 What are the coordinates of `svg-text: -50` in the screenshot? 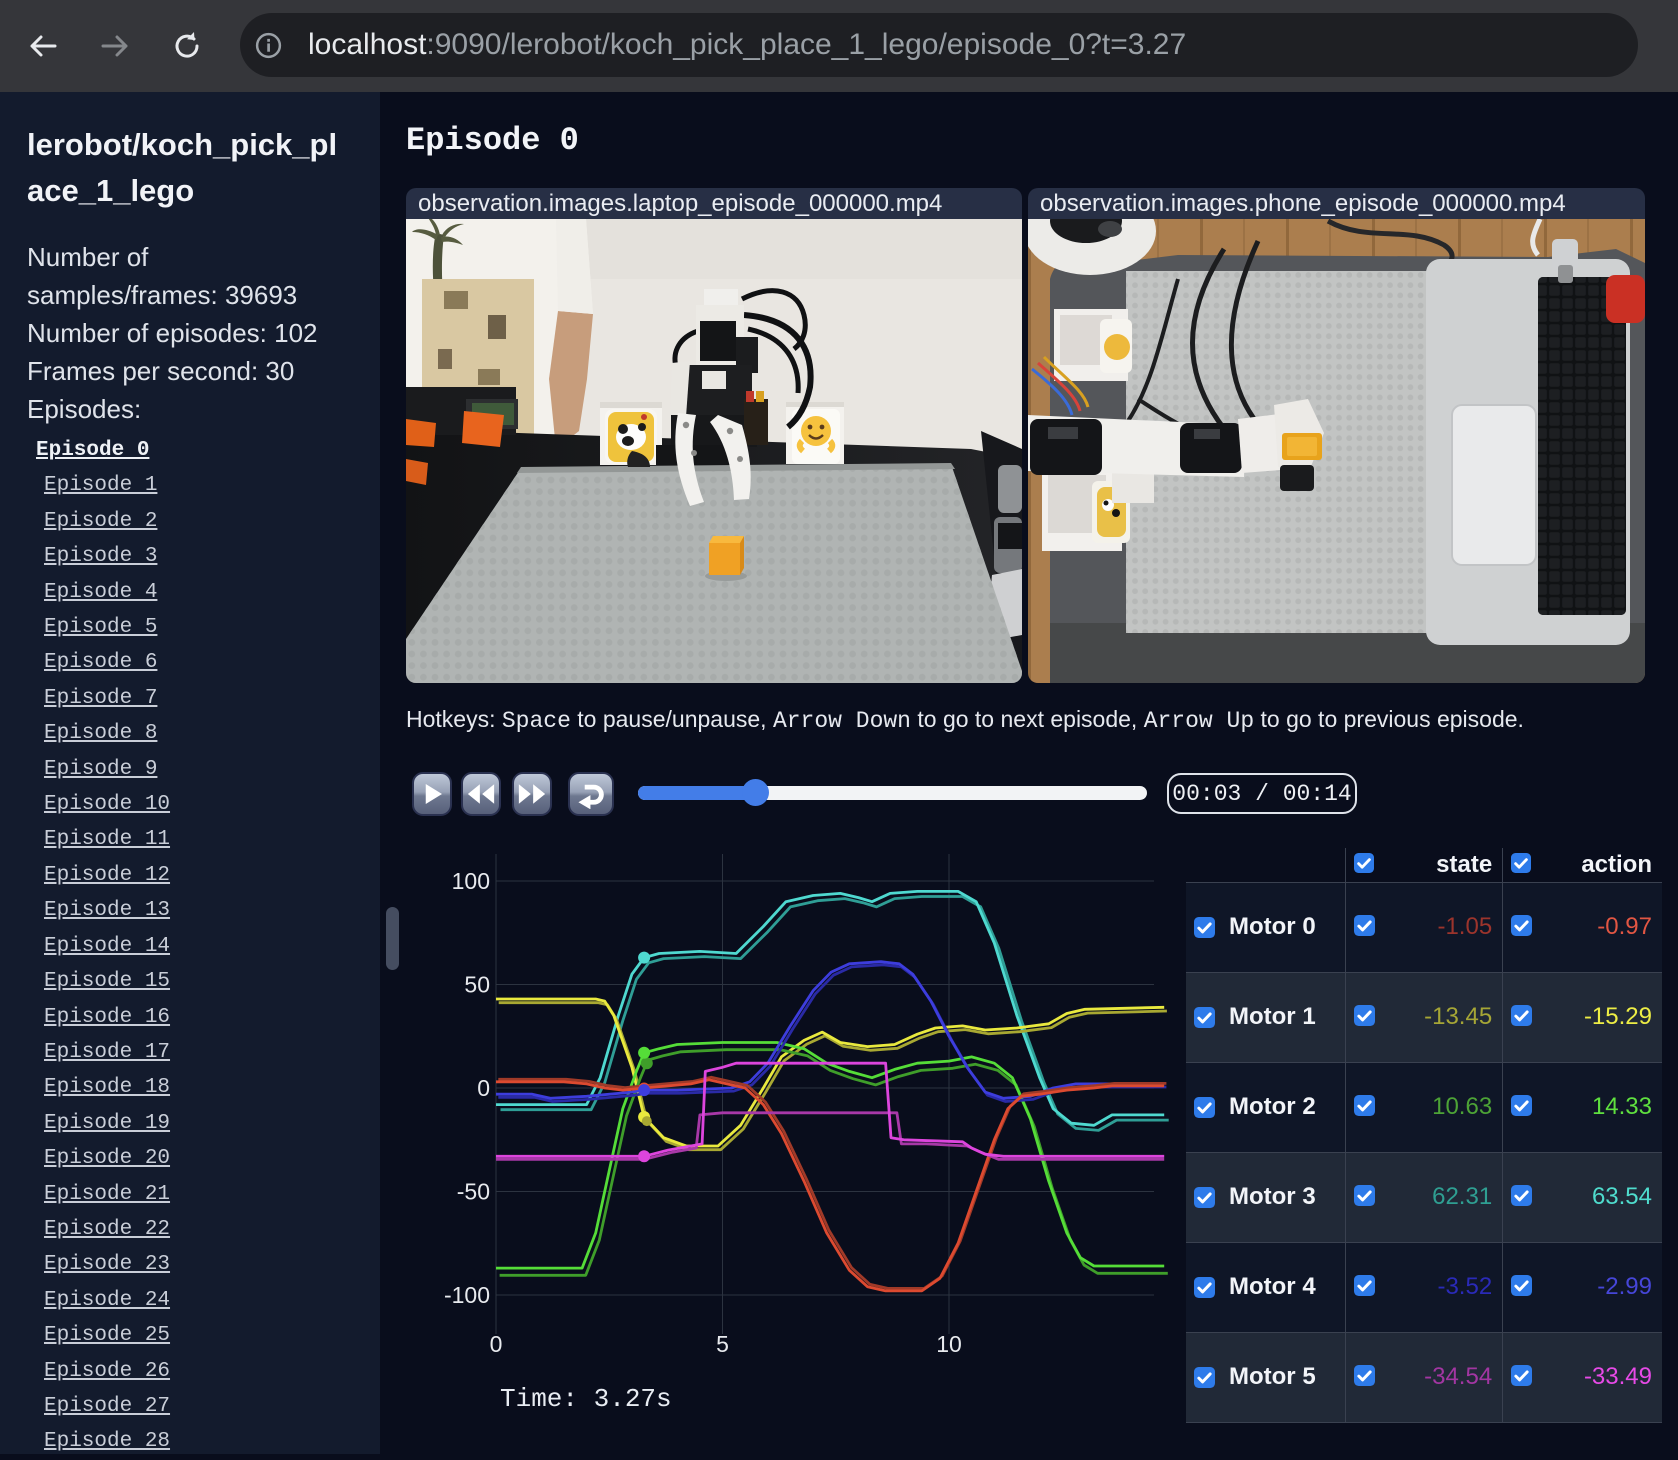 It's located at (473, 1192).